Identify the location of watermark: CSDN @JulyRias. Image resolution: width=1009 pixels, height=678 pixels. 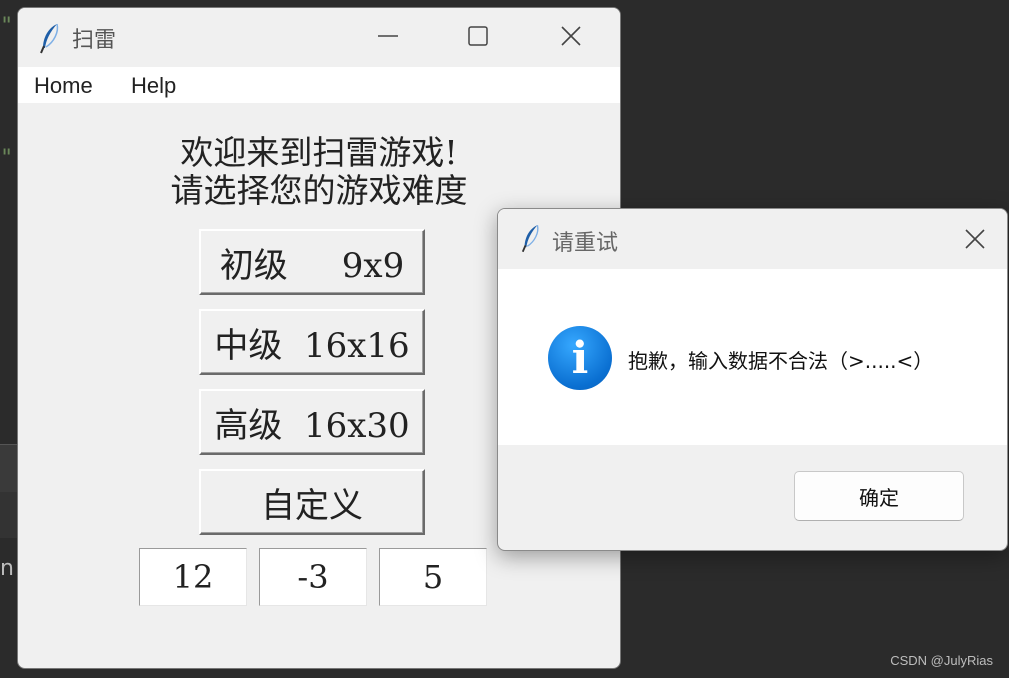
(941, 660).